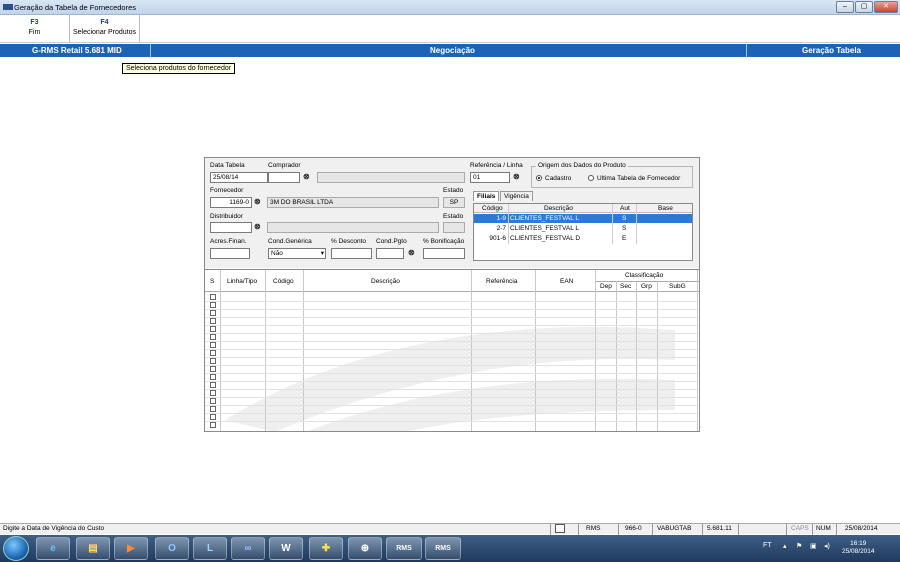  What do you see at coordinates (411, 252) in the screenshot?
I see `search-cond-pgto-icon: ⊗` at bounding box center [411, 252].